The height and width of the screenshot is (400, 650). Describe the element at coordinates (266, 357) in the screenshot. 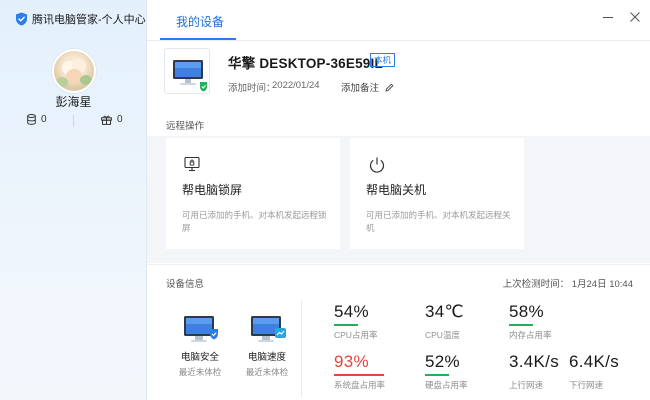

I see `pc-speed-title: 电脑速度` at that location.